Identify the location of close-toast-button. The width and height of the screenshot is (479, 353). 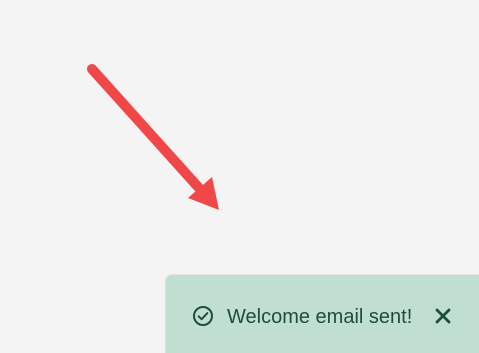
(443, 316).